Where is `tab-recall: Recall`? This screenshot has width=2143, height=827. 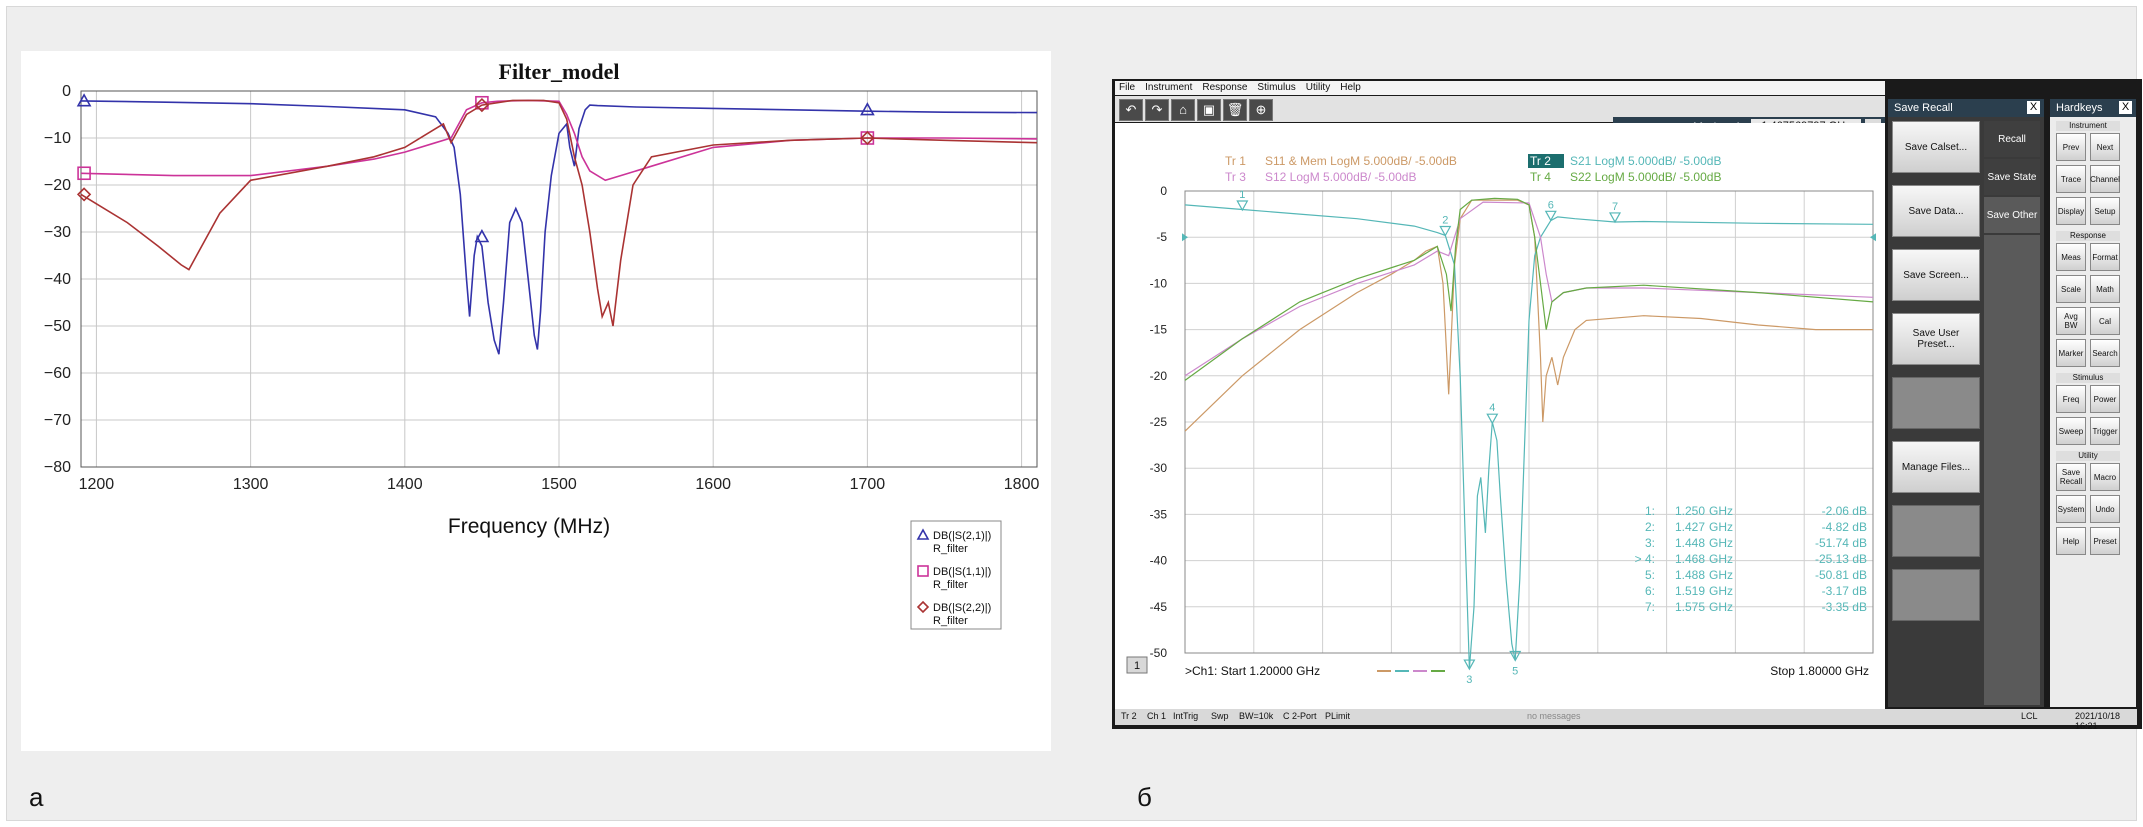 tab-recall: Recall is located at coordinates (2012, 139).